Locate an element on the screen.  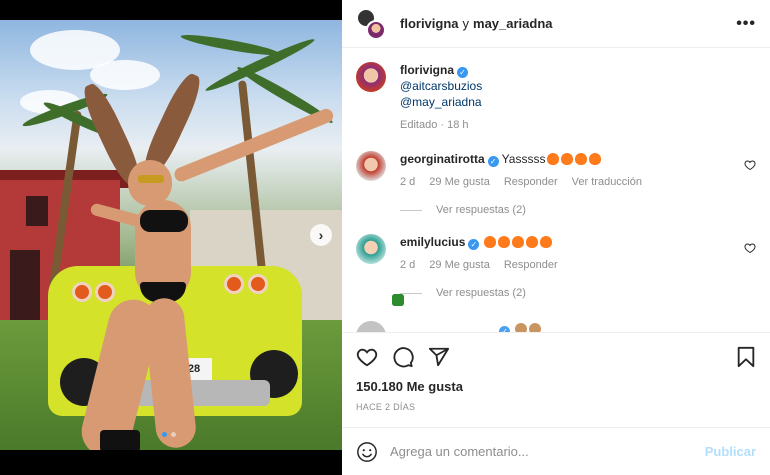
boot is located at coordinates (120, 440).